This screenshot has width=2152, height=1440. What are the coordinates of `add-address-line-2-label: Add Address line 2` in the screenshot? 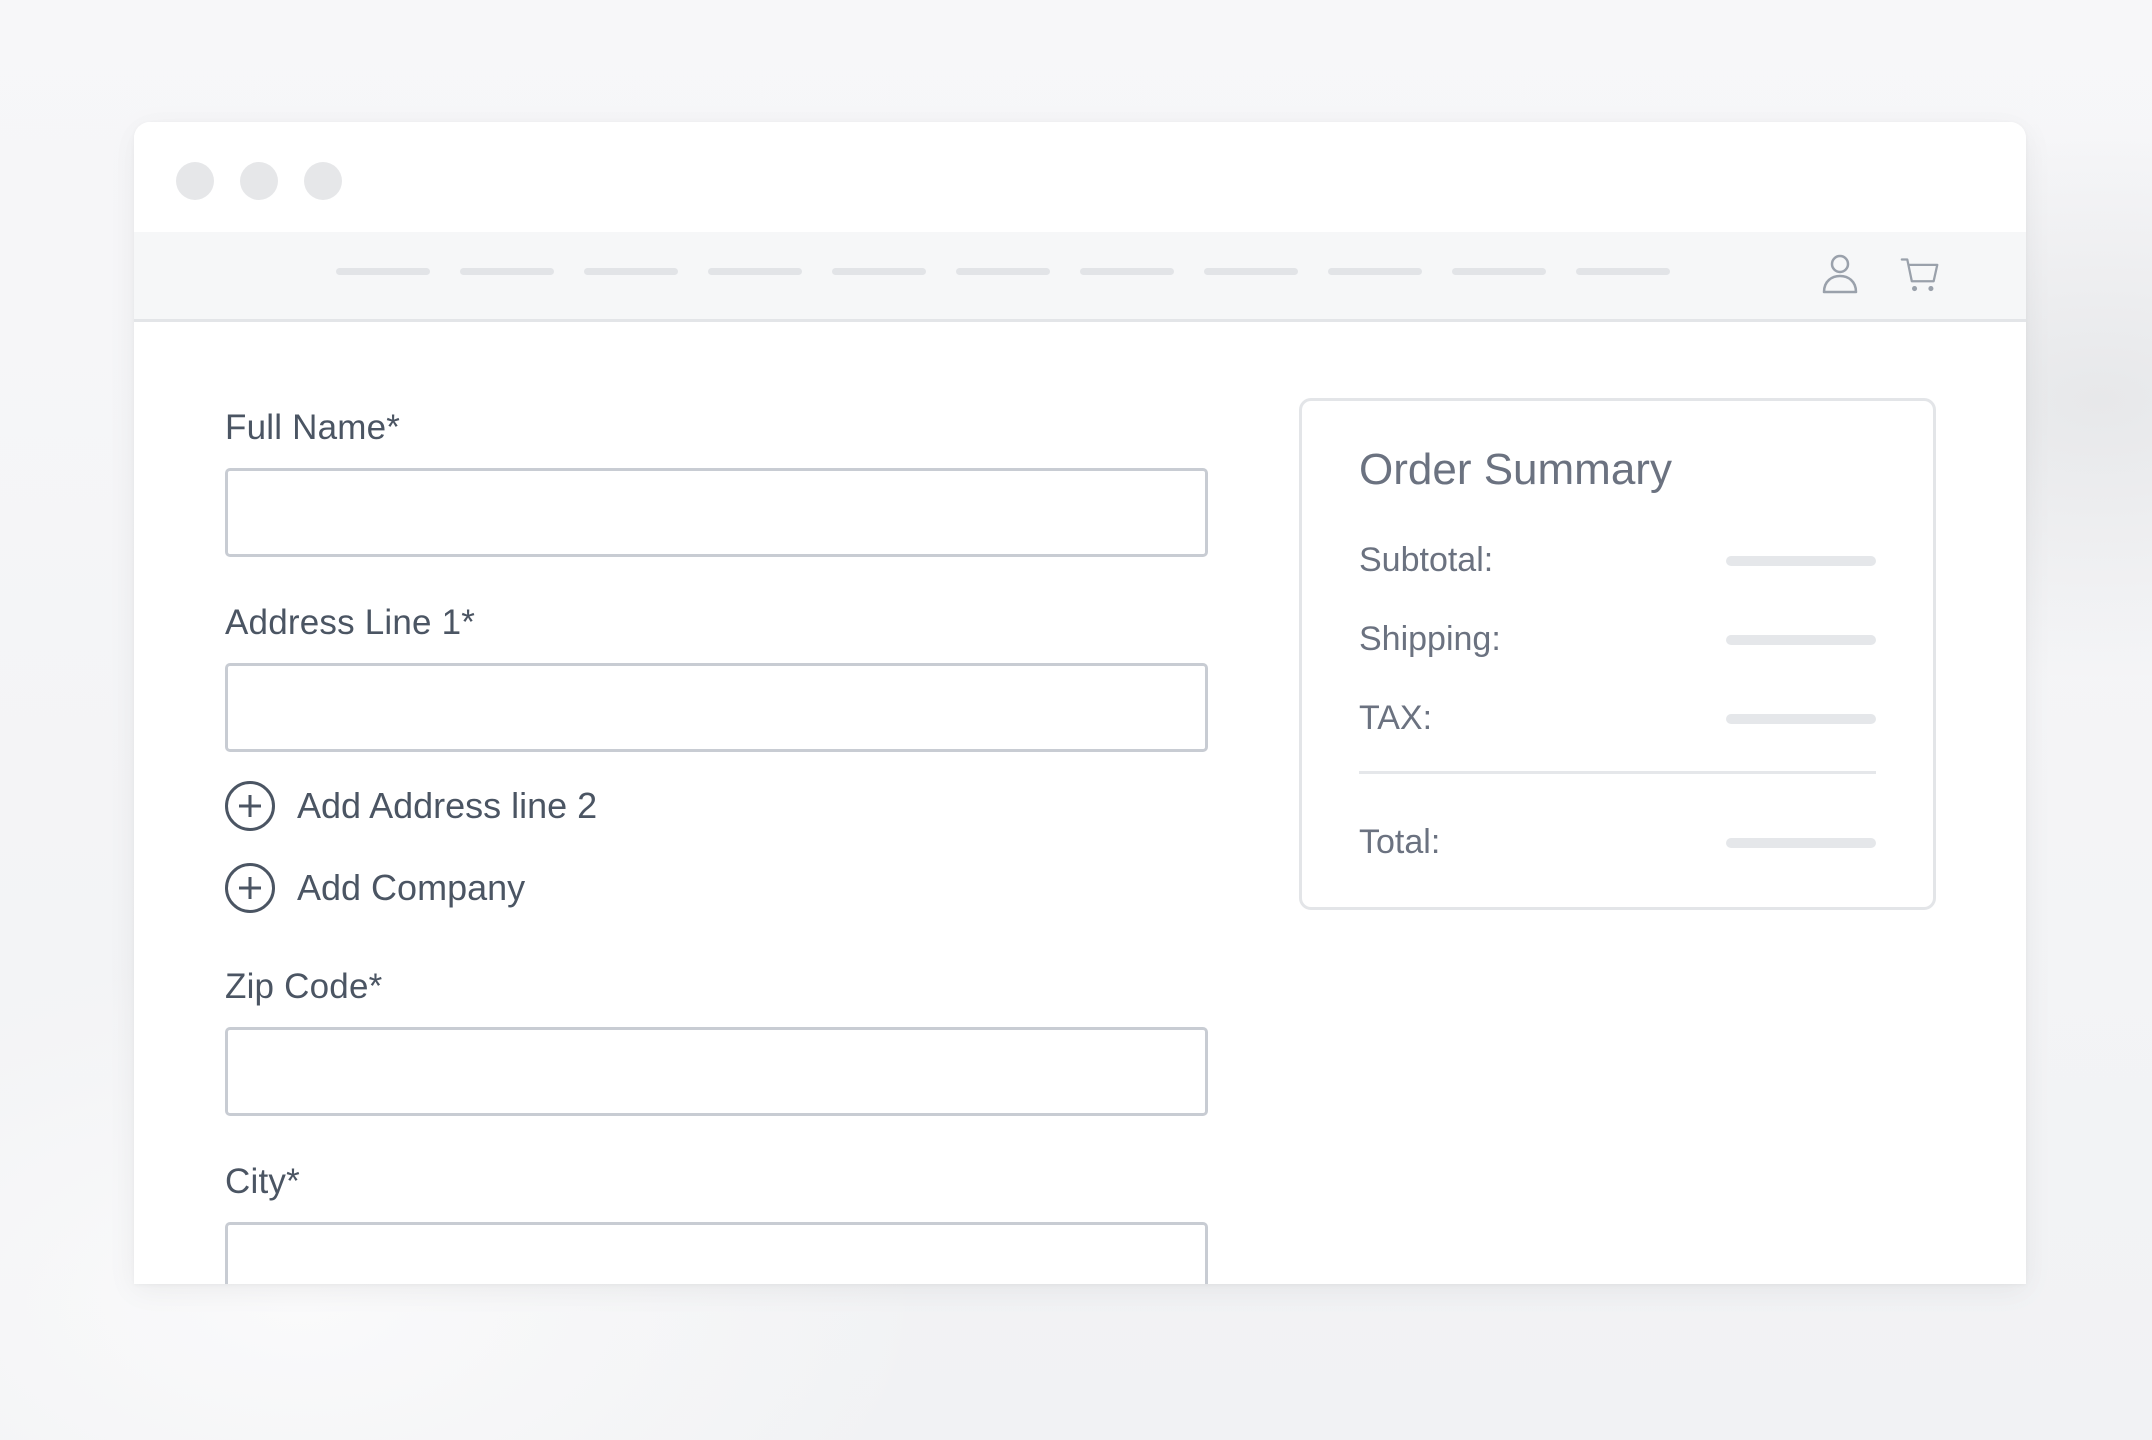 It's located at (447, 805).